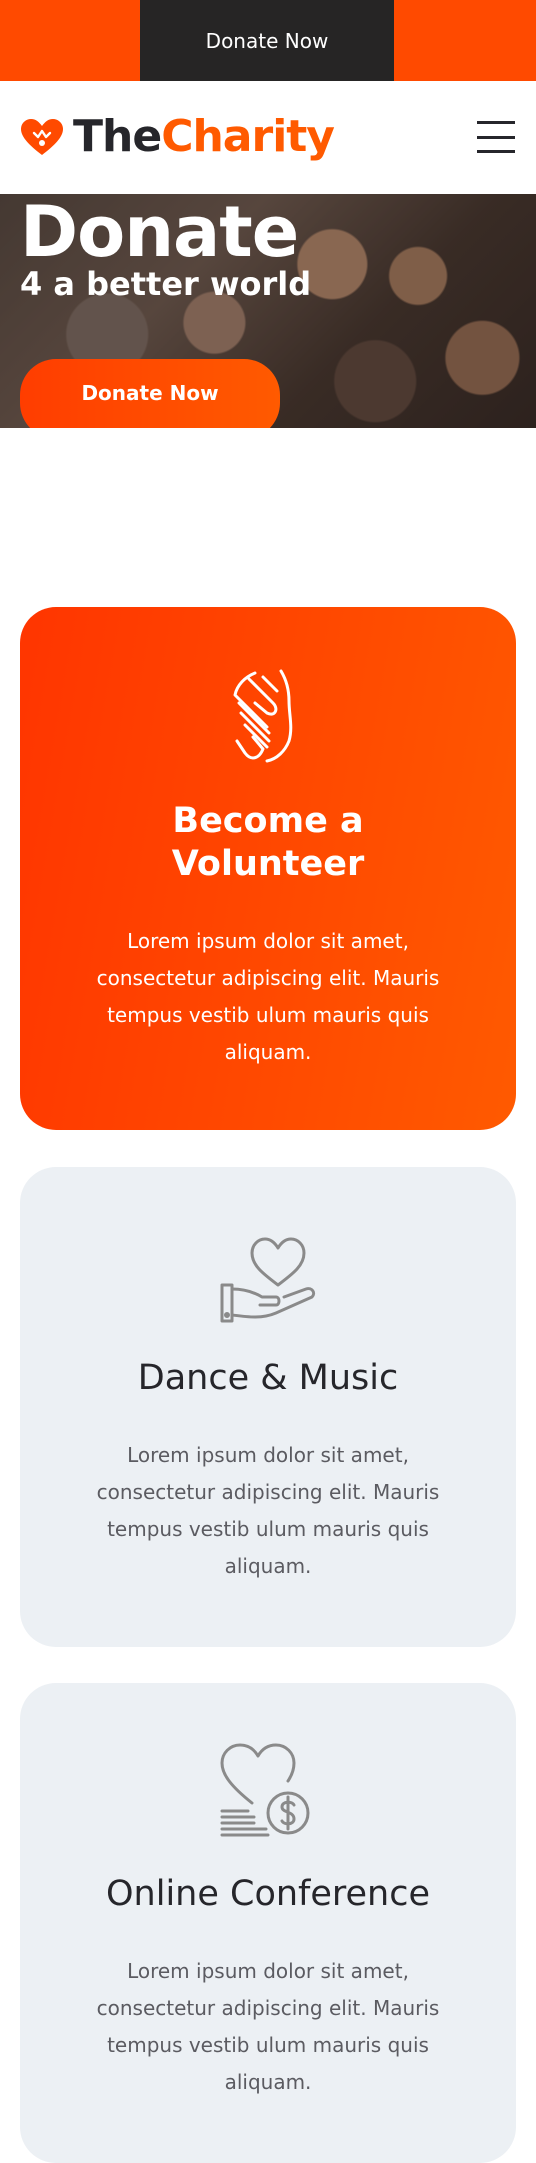  I want to click on top-bar: Donate Now, so click(268, 40).